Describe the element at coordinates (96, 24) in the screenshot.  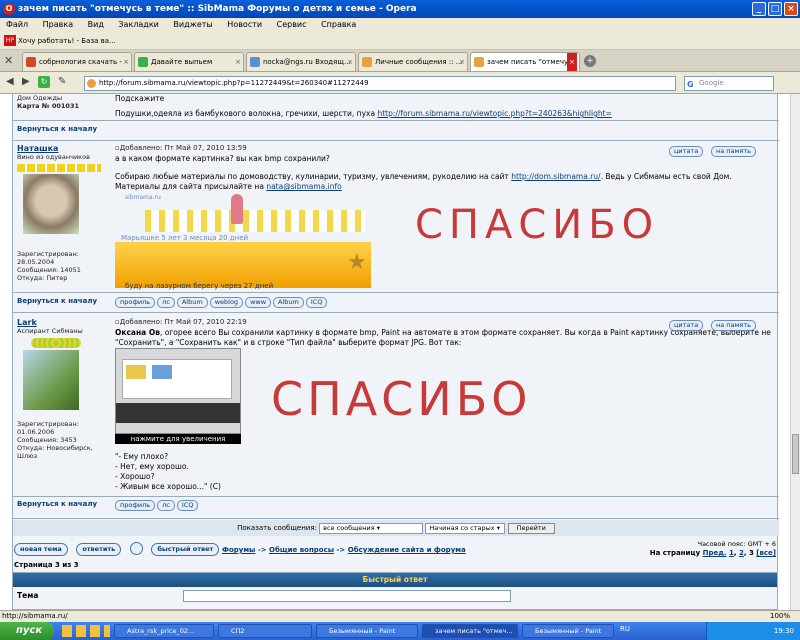
I see `menu-view: Вид` at that location.